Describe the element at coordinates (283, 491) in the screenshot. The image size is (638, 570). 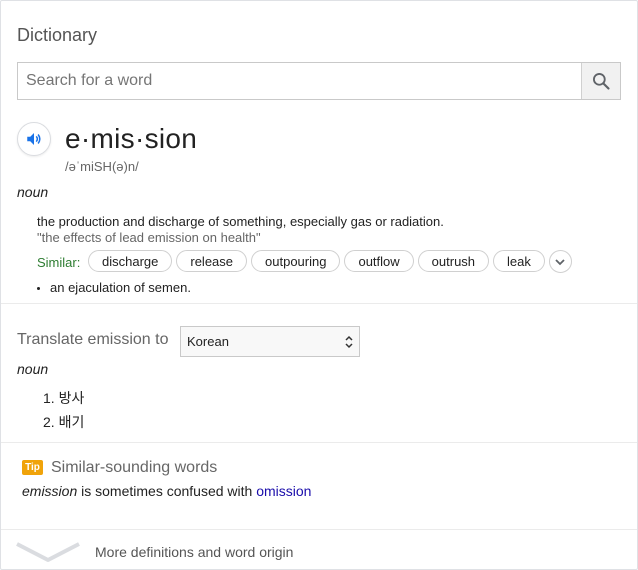
I see `confused-word-link: omission` at that location.